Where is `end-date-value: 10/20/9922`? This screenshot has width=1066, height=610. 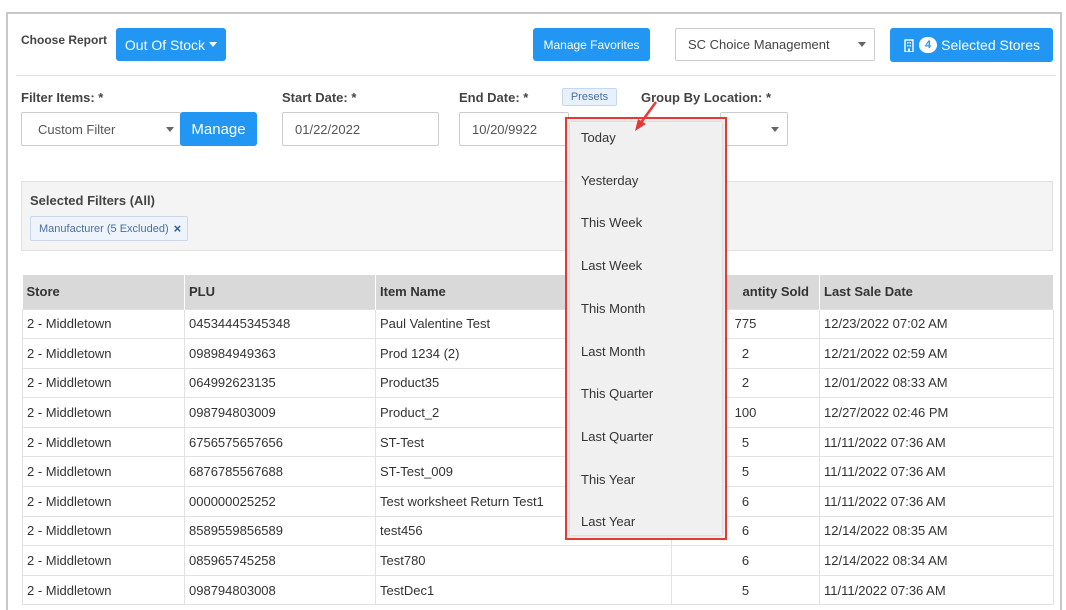 end-date-value: 10/20/9922 is located at coordinates (505, 129).